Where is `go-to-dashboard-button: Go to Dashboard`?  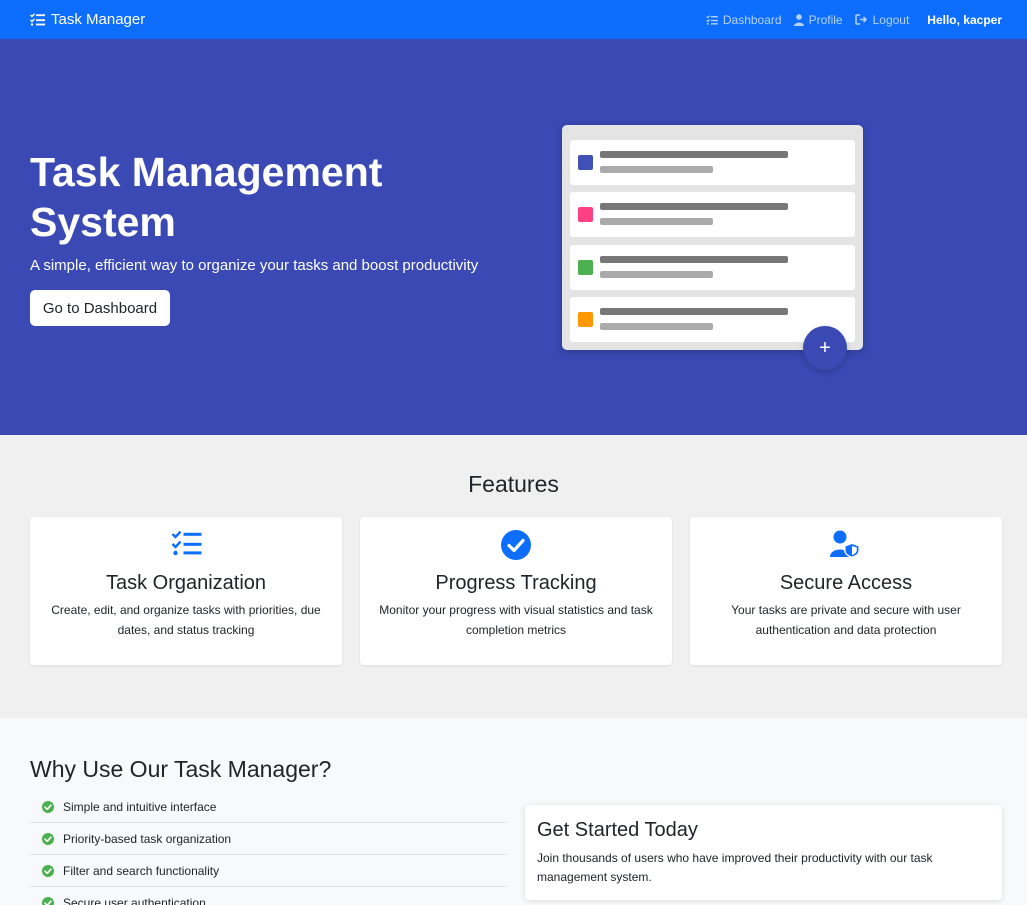
go-to-dashboard-button: Go to Dashboard is located at coordinates (100, 308).